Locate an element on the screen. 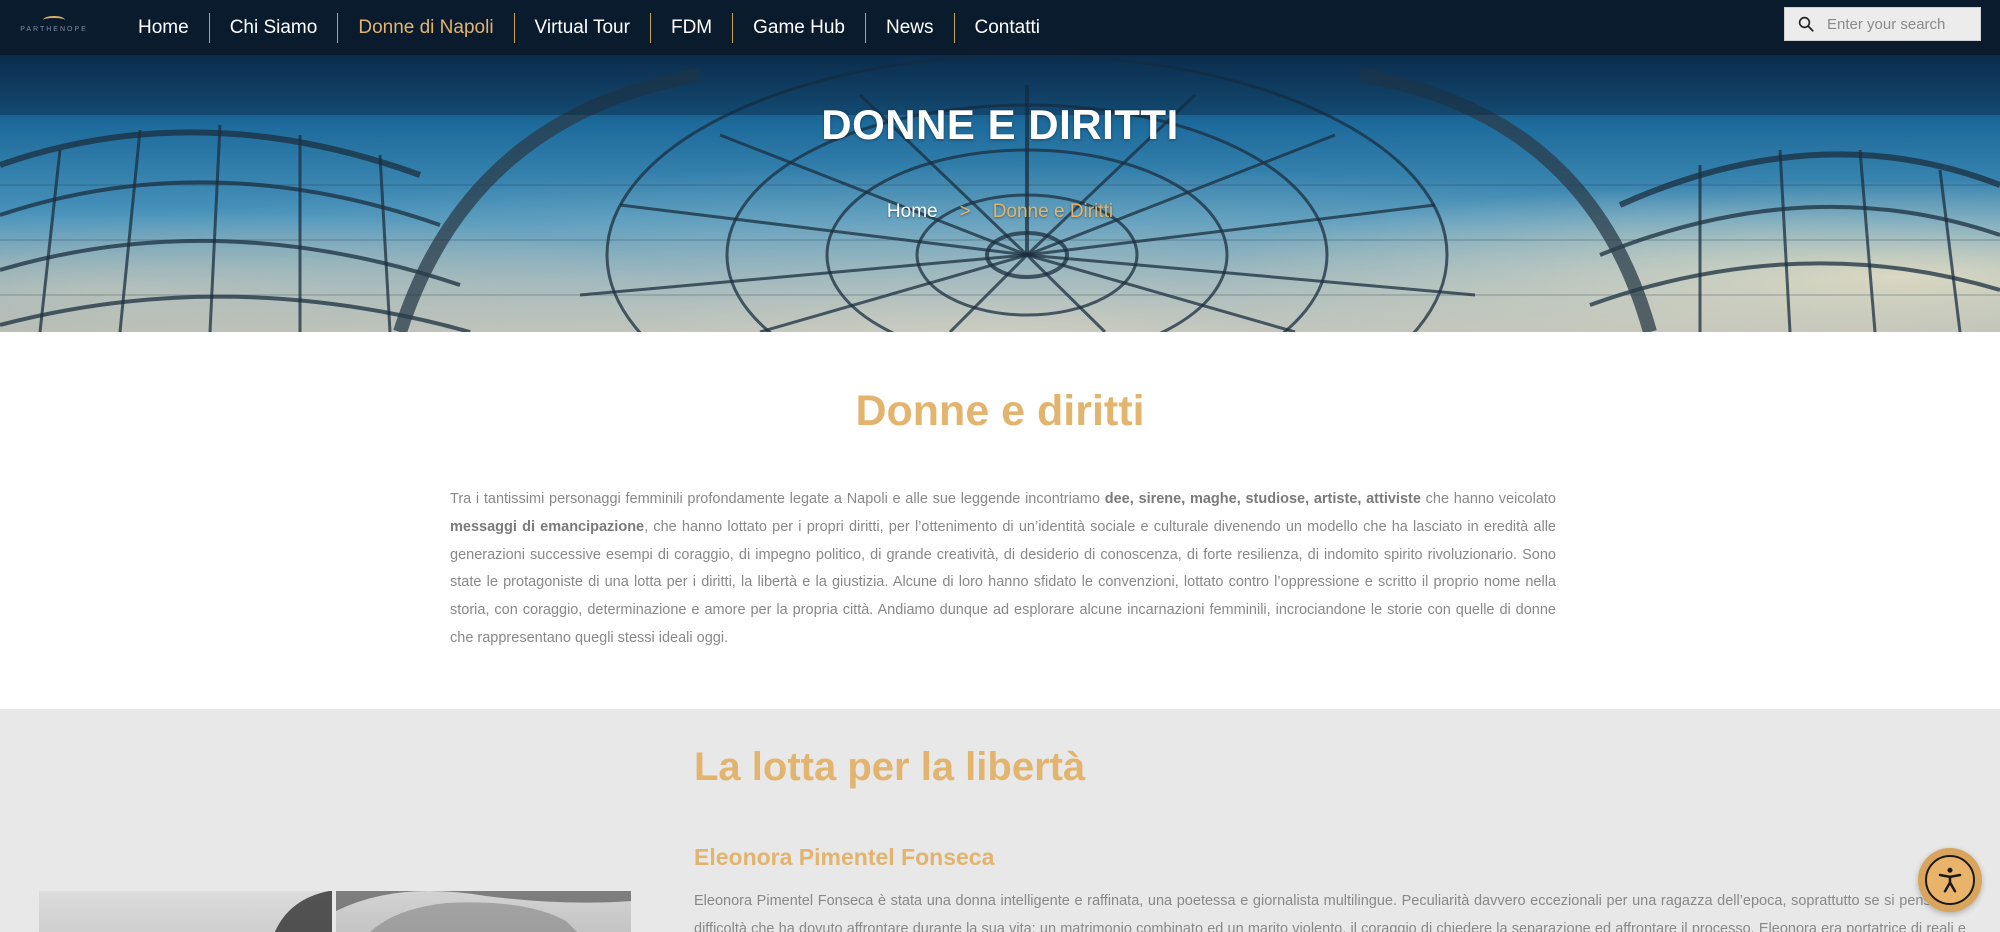 The height and width of the screenshot is (932, 2000). accessibility-icon is located at coordinates (1950, 880).